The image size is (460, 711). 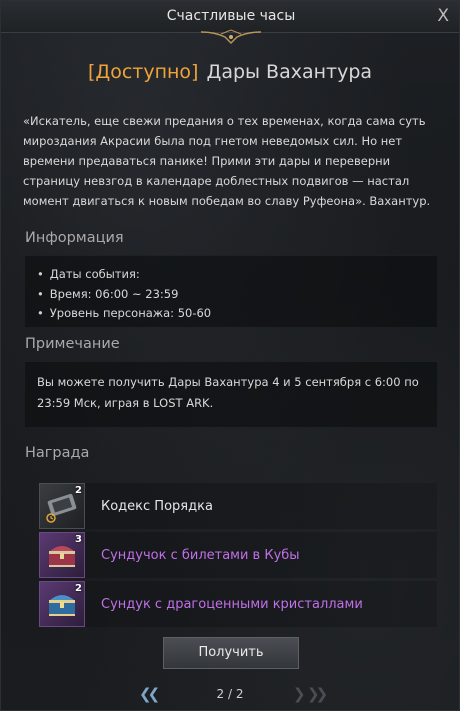 I want to click on reward-item: 2 Сундук с драгоценными кристаллами, so click(x=238, y=604).